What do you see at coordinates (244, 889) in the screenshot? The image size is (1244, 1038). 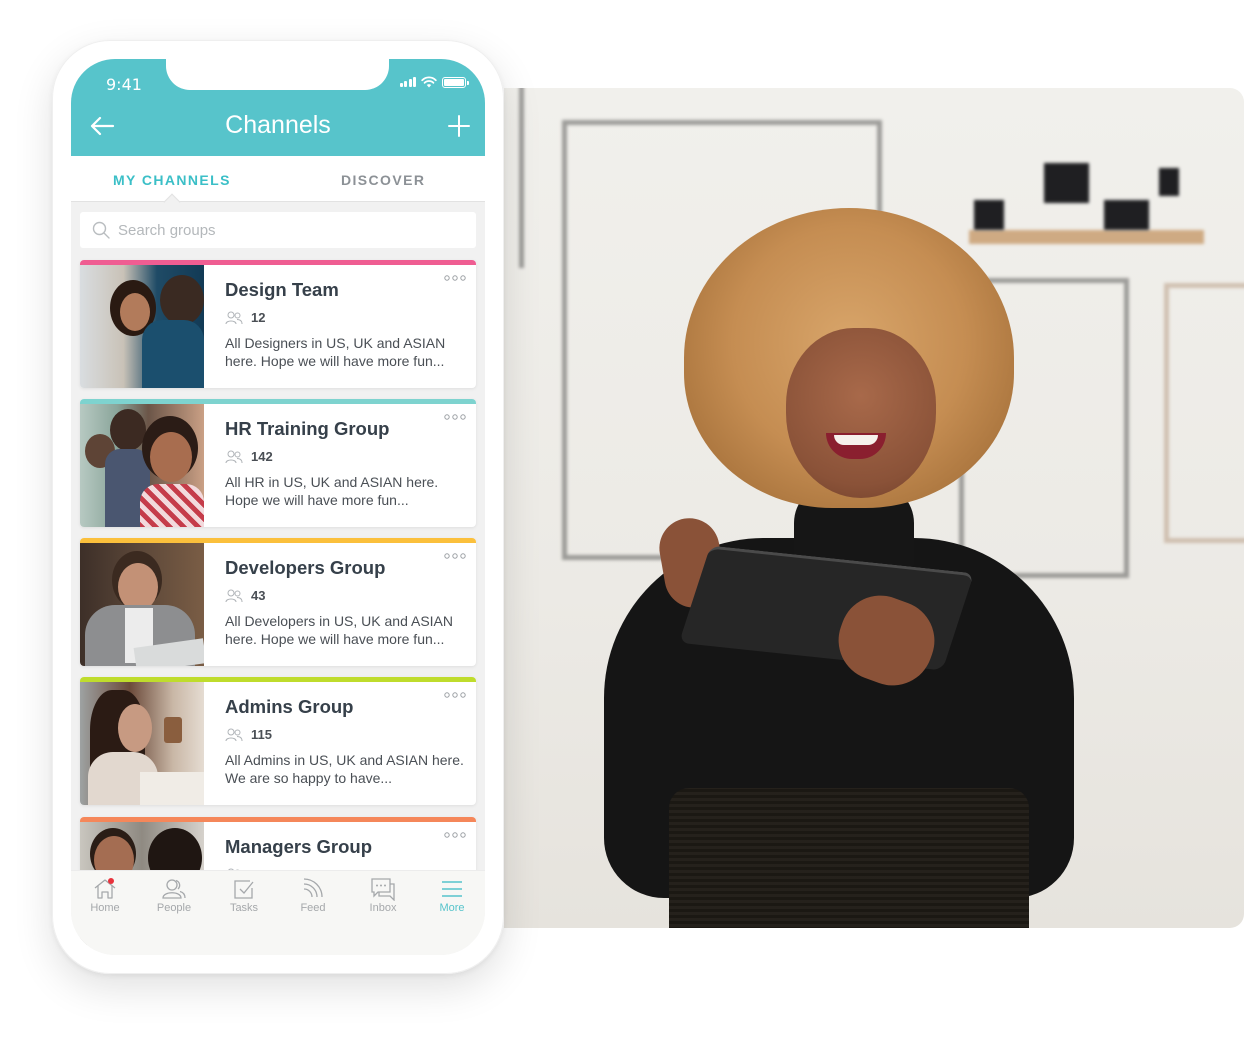 I see `tasks-icon` at bounding box center [244, 889].